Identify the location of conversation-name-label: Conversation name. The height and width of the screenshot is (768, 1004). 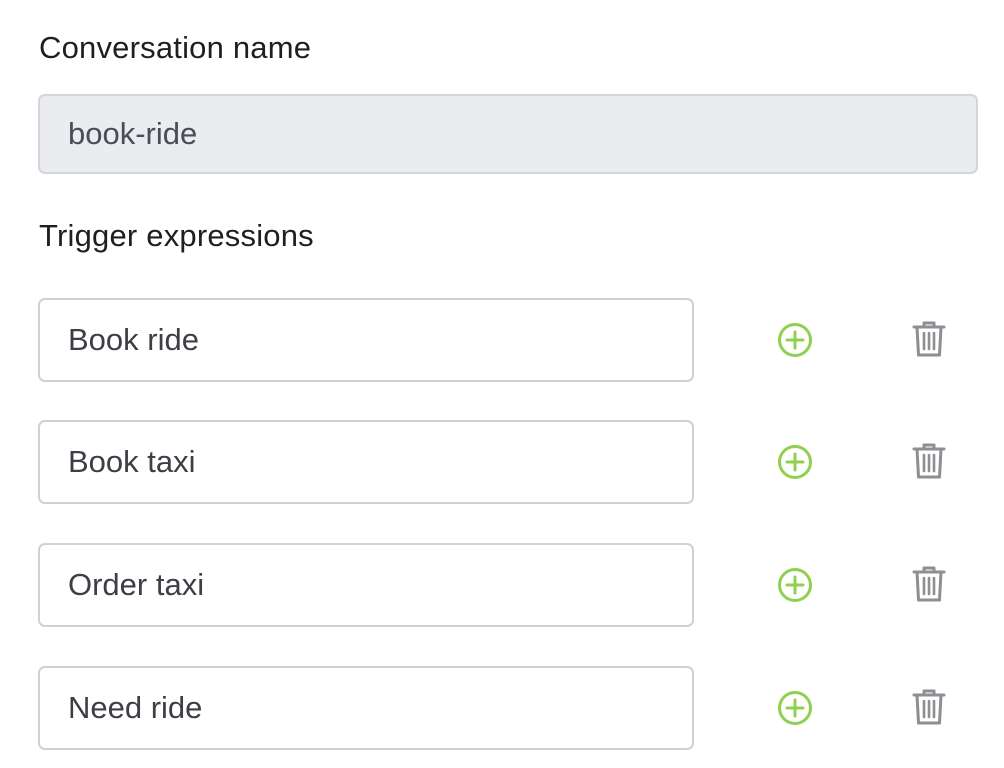
(175, 47).